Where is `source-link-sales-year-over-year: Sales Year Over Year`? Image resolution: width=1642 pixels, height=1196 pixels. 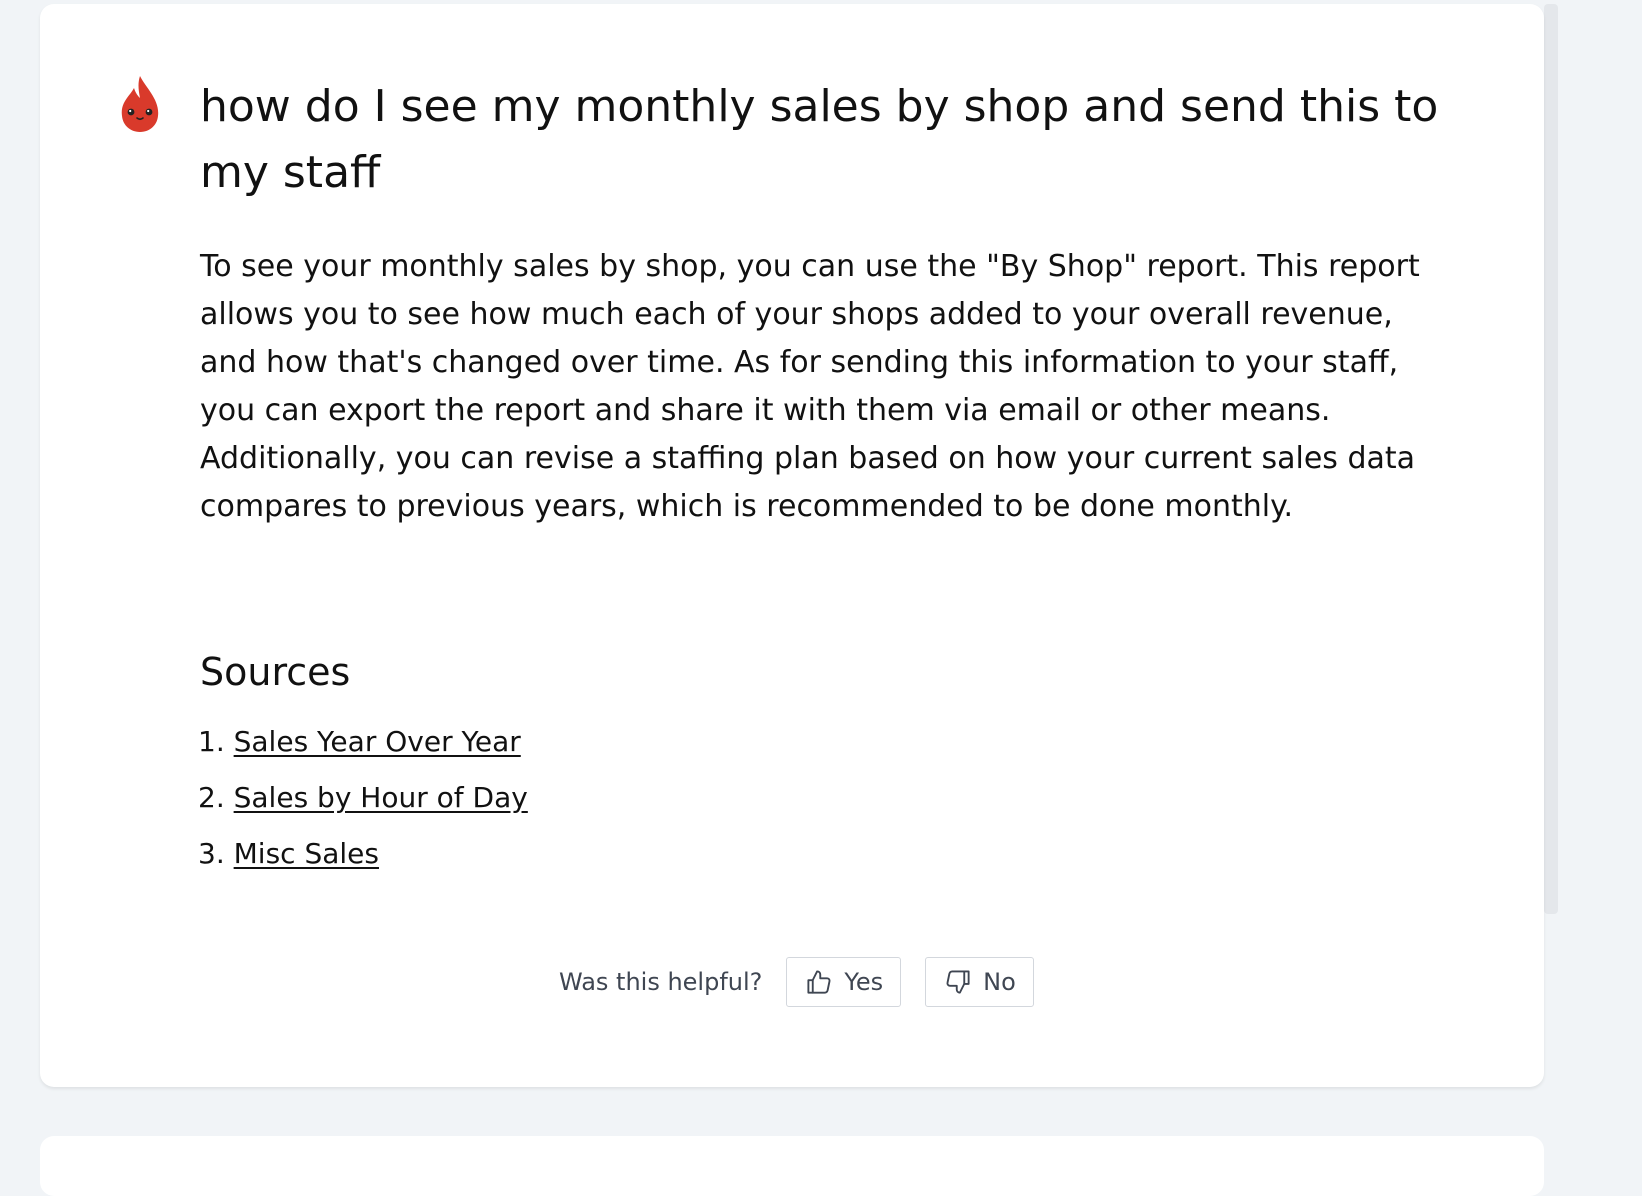 source-link-sales-year-over-year: Sales Year Over Year is located at coordinates (377, 741).